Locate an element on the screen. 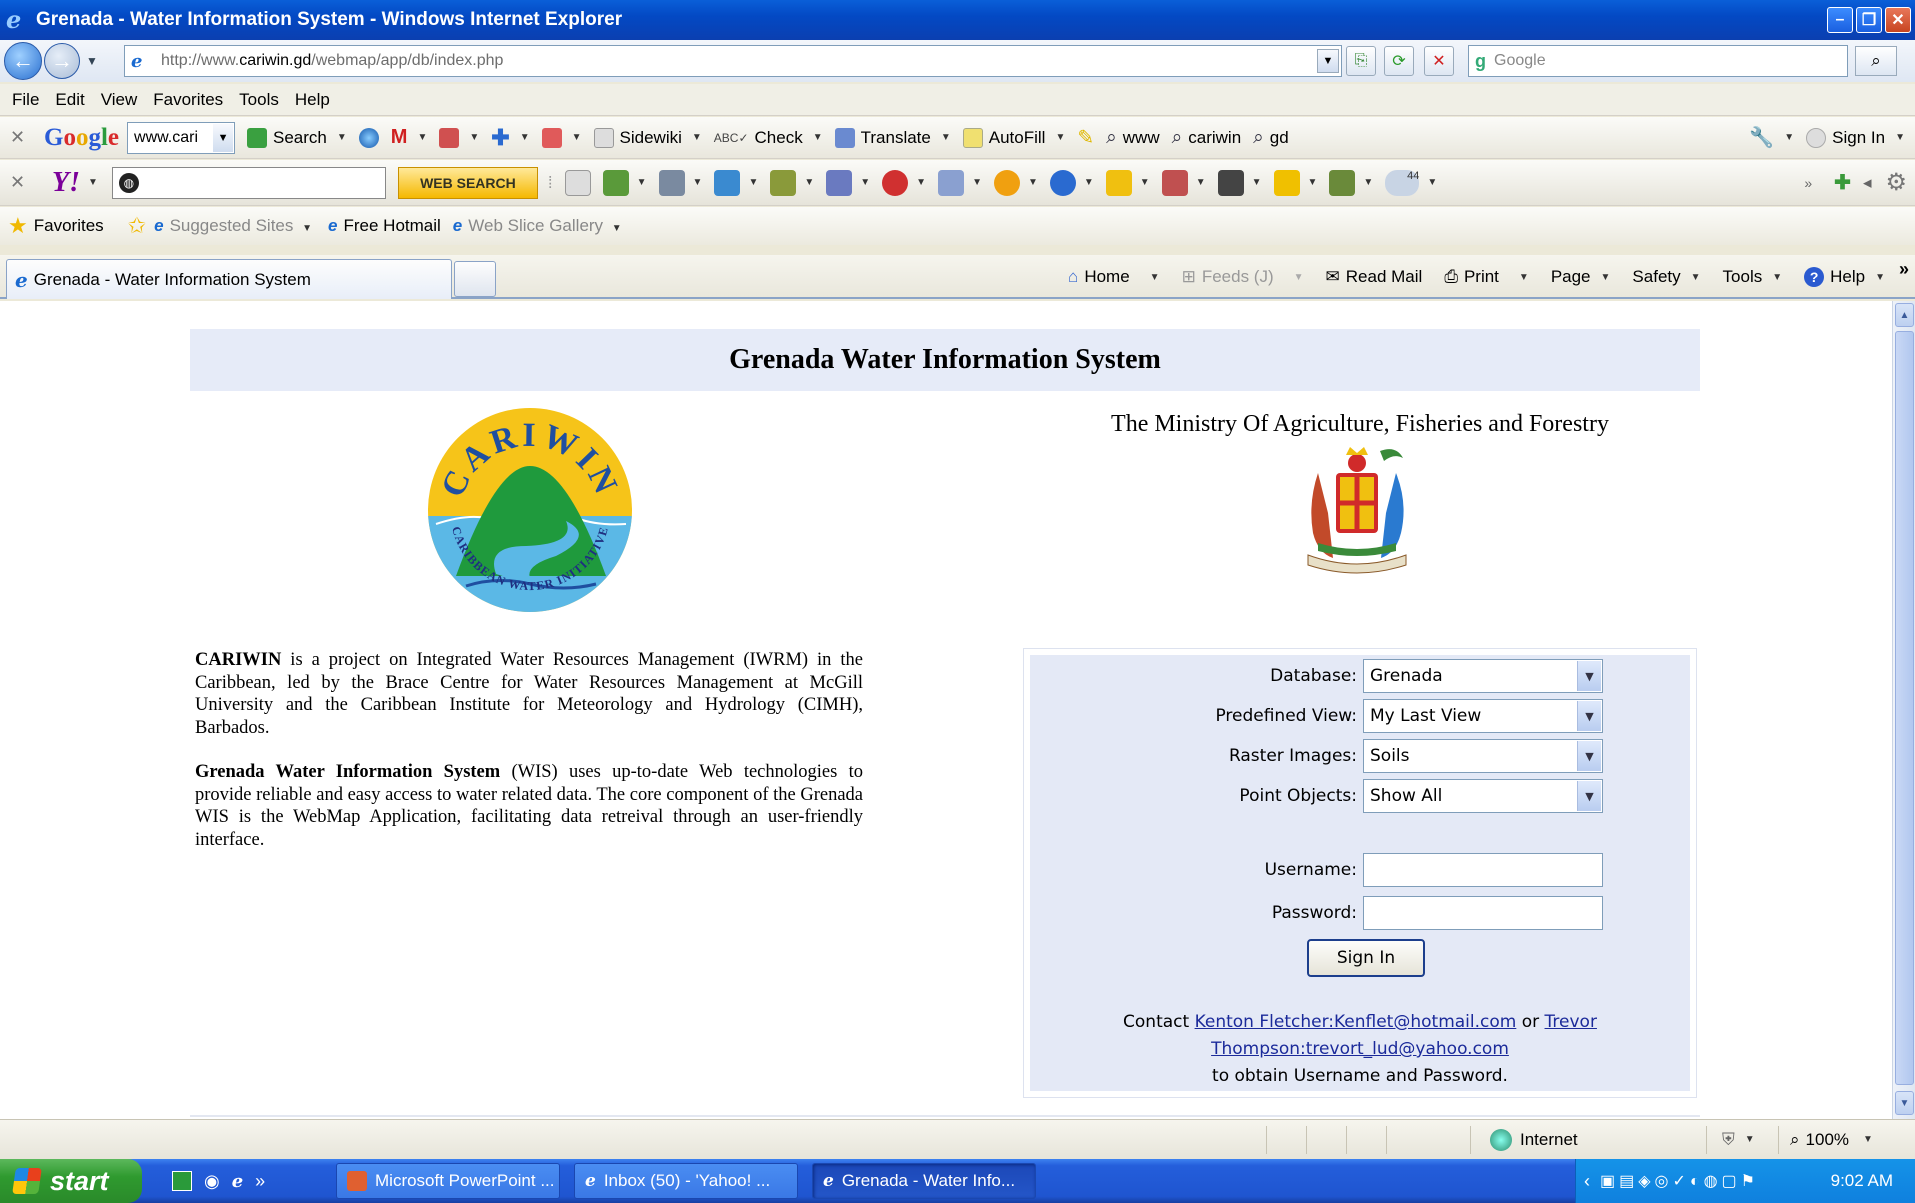 This screenshot has width=1915, height=1203. contact-link-trevor: Trevor is located at coordinates (1571, 1022).